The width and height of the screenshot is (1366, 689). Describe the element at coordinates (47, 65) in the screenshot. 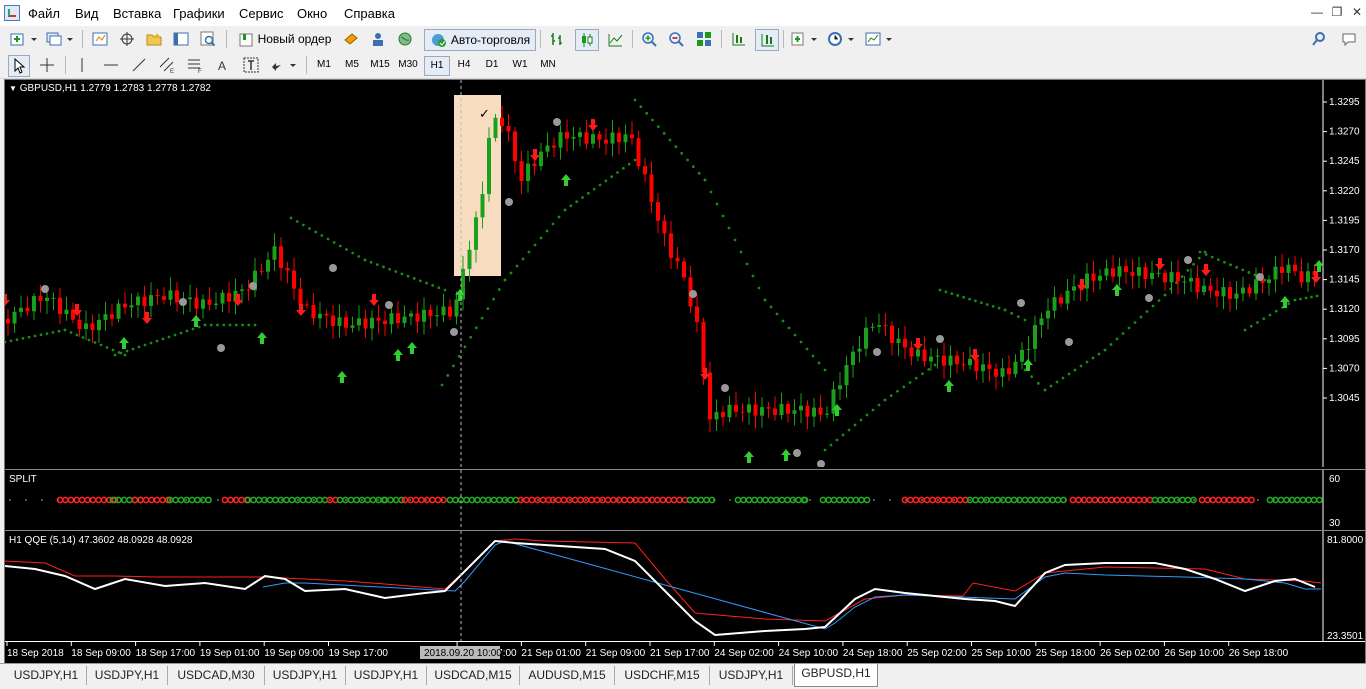

I see `crosshair-button` at that location.